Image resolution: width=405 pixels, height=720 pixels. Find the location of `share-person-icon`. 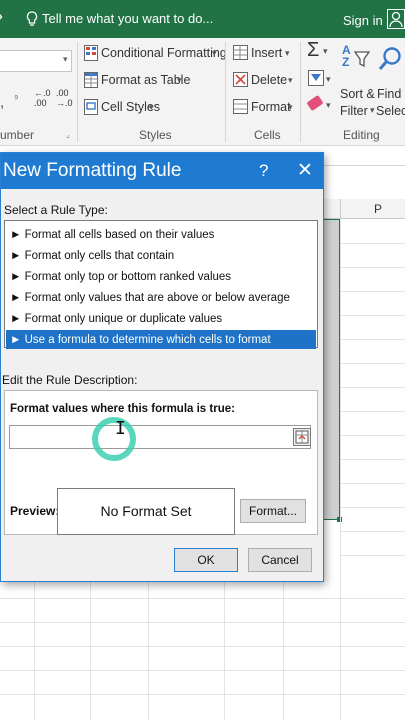

share-person-icon is located at coordinates (396, 19).